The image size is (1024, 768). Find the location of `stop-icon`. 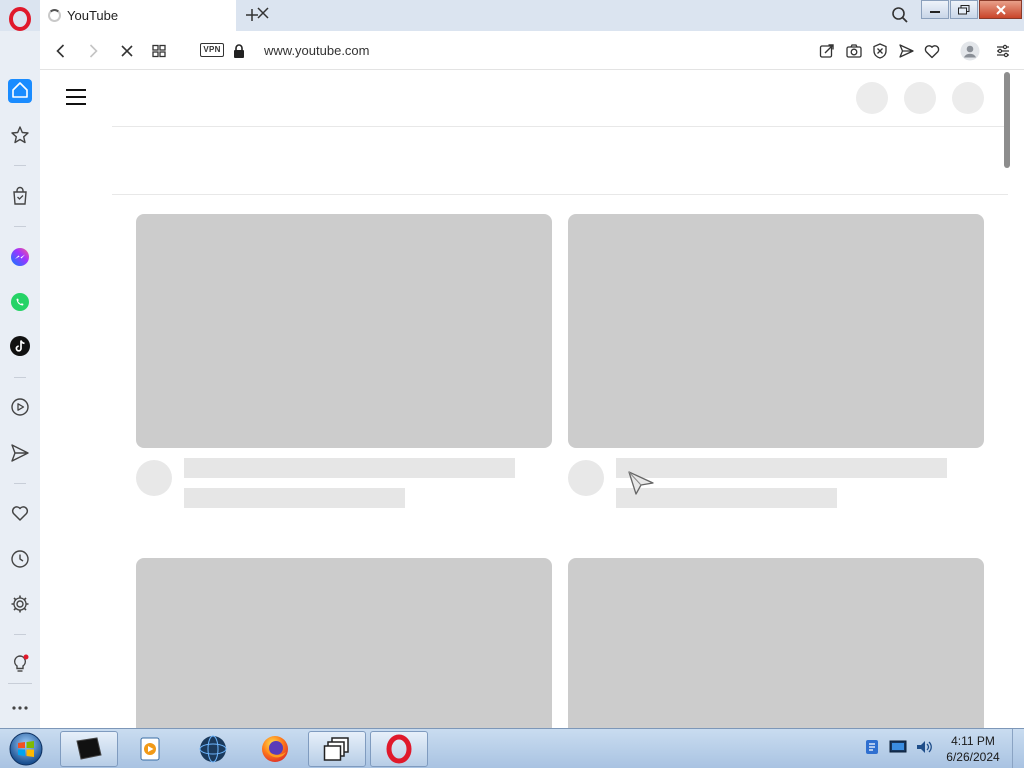

stop-icon is located at coordinates (127, 51).